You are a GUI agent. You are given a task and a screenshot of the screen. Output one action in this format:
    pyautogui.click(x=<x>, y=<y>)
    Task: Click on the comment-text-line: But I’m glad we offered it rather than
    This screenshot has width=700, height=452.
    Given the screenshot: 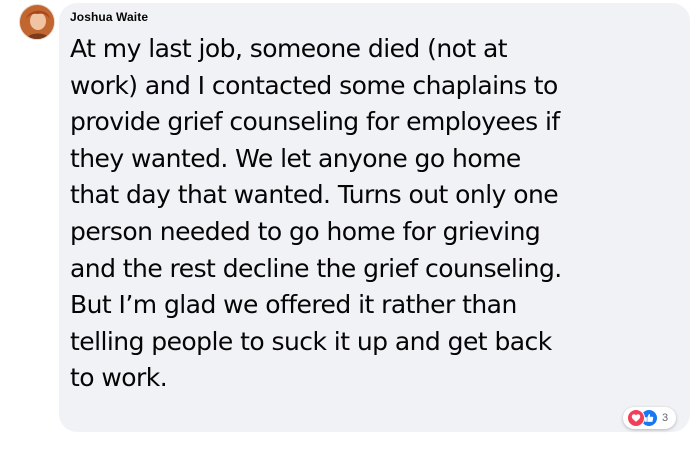 What is the action you would take?
    pyautogui.click(x=293, y=305)
    